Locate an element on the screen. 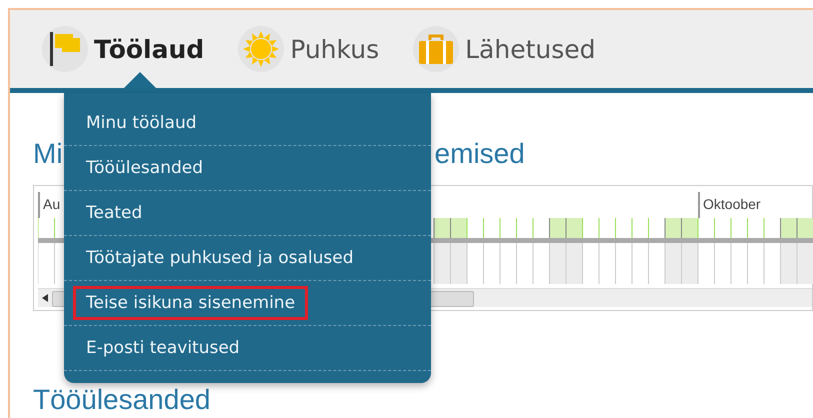 The height and width of the screenshot is (418, 813). section-heading: Tööülesanded is located at coordinates (122, 399).